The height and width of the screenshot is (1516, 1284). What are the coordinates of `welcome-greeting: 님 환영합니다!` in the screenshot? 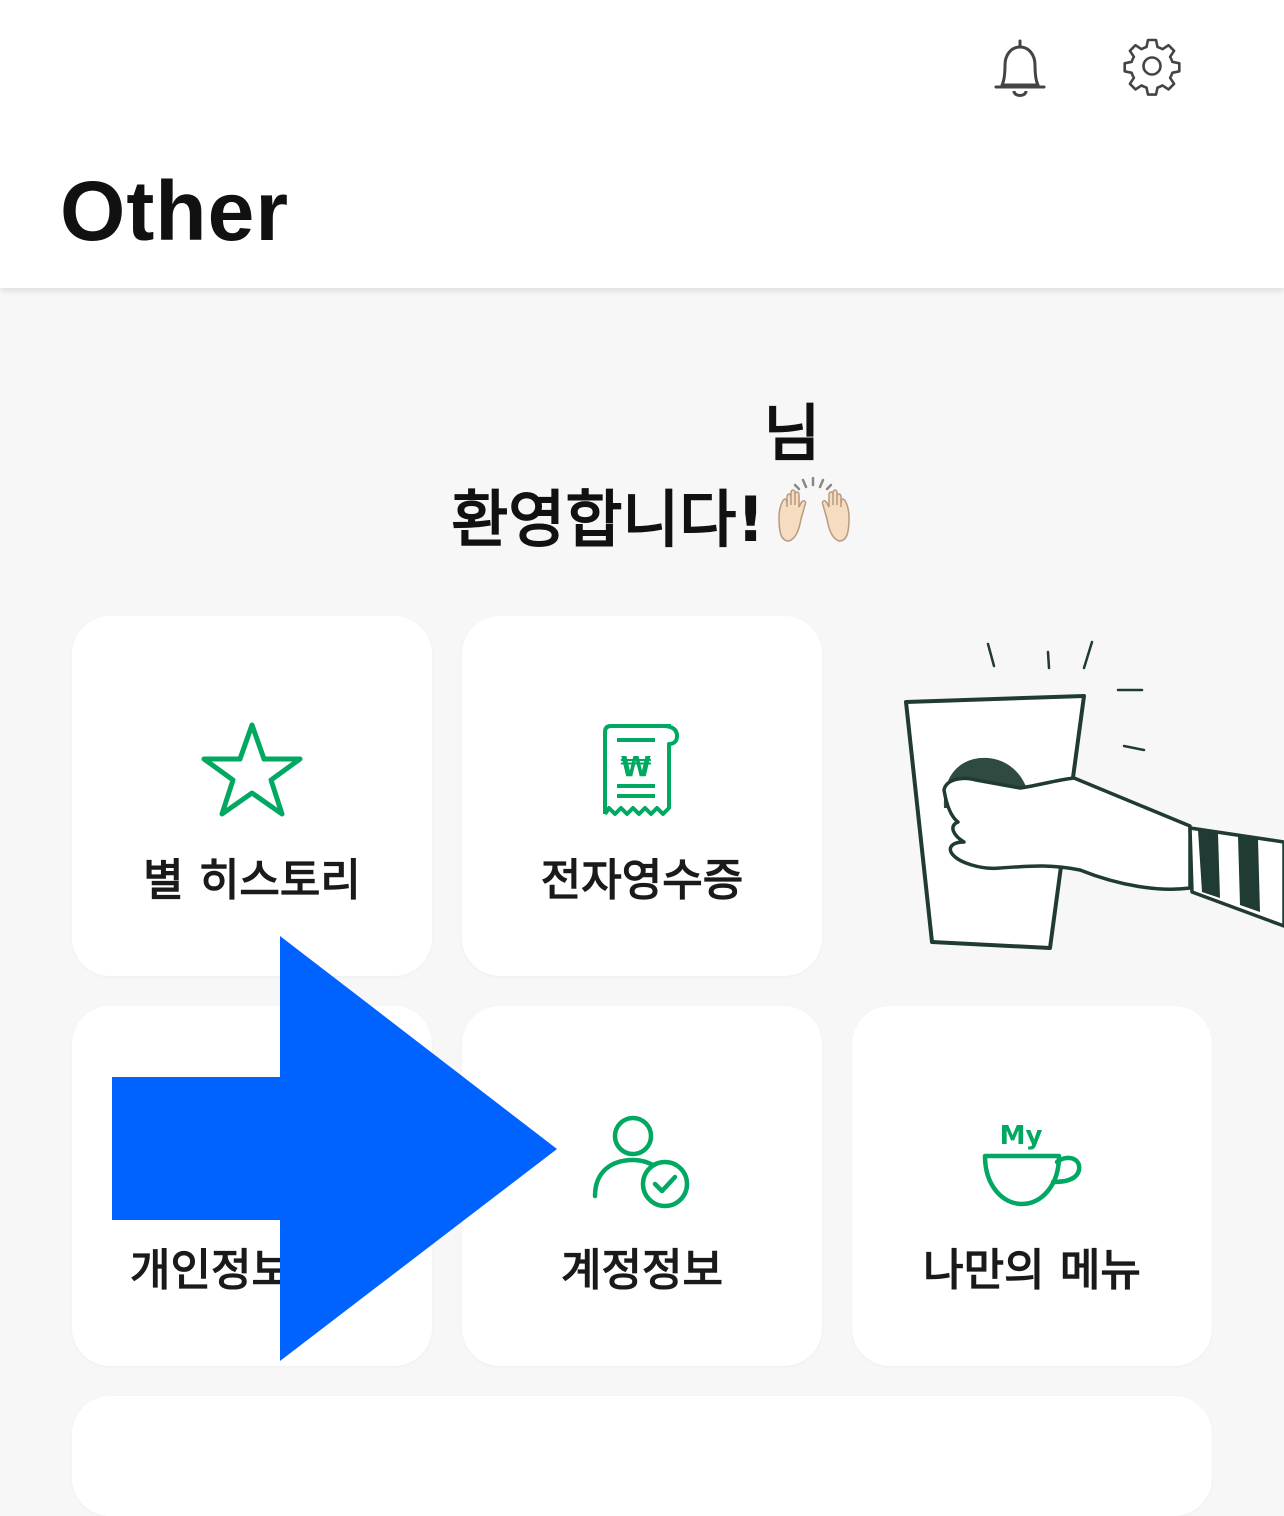 It's located at (642, 480).